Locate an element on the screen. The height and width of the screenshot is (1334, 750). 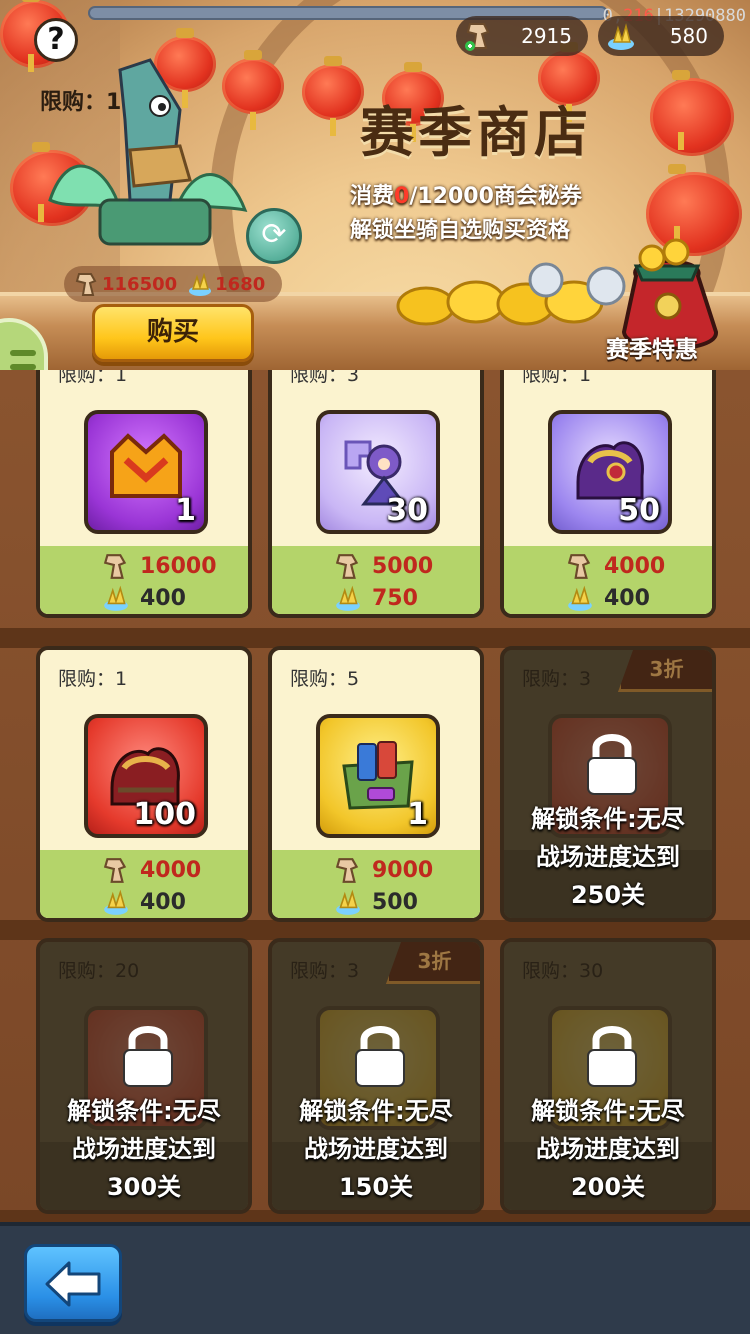
shop-item-card: 限购：3 30 5000 750 is located at coordinates (376, 494).